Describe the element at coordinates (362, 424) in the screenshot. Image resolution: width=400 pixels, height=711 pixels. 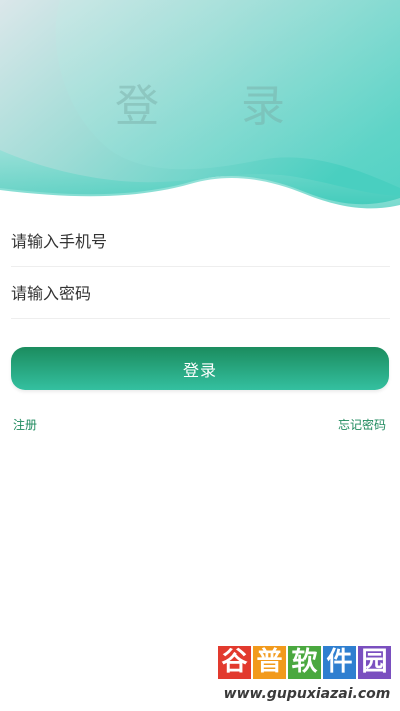
I see `forgot-password-link: 忘记密码` at that location.